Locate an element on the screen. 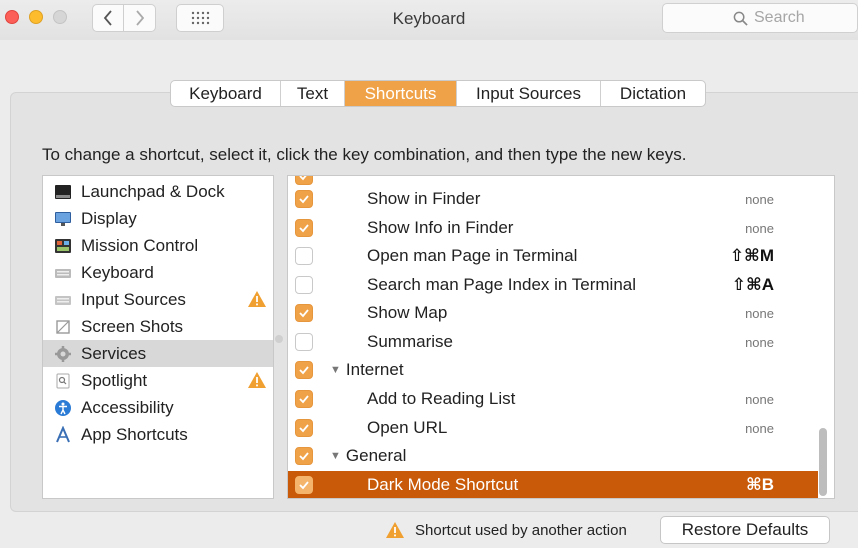 The image size is (858, 548). tab-dictation: Dictation is located at coordinates (653, 93).